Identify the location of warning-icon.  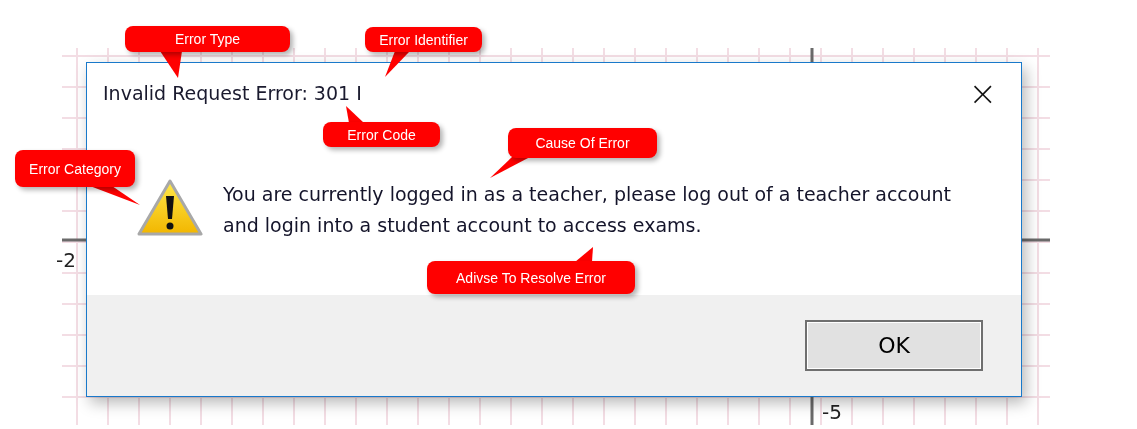
(170, 208).